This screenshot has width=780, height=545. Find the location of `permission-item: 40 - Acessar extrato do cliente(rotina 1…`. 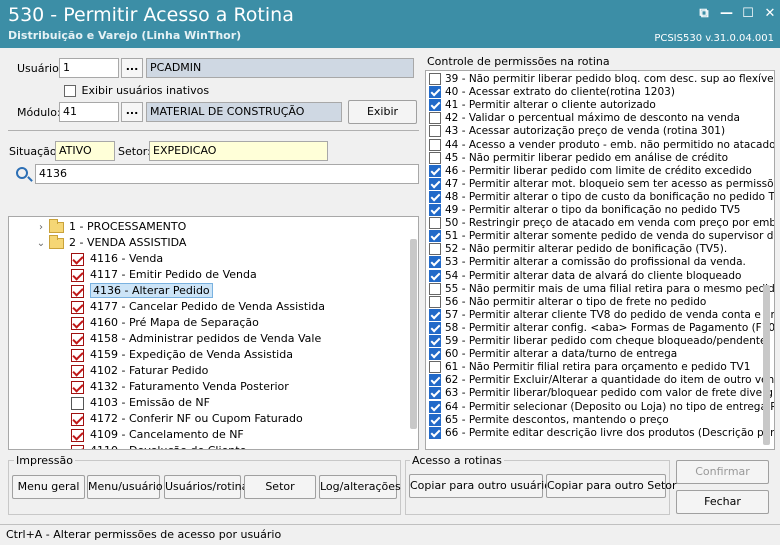

permission-item: 40 - Acessar extrato do cliente(rotina 1… is located at coordinates (552, 92).